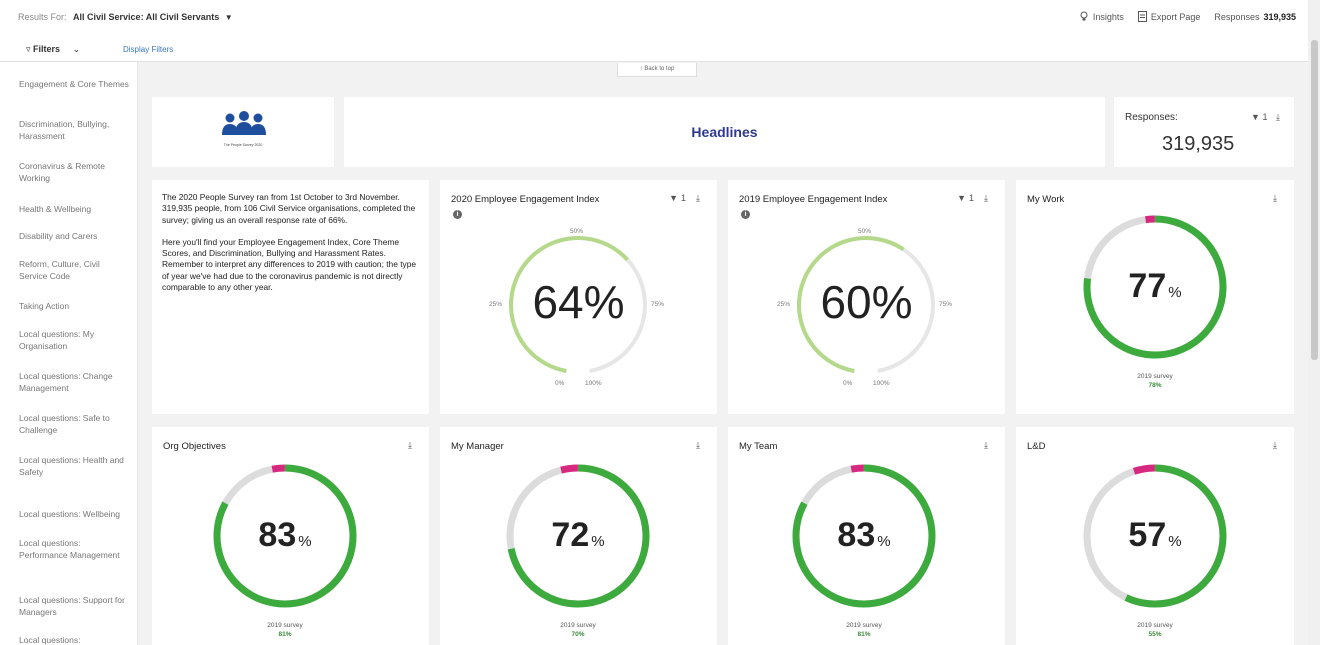  What do you see at coordinates (229, 17) in the screenshot?
I see `chevron-down-icon: ▼` at bounding box center [229, 17].